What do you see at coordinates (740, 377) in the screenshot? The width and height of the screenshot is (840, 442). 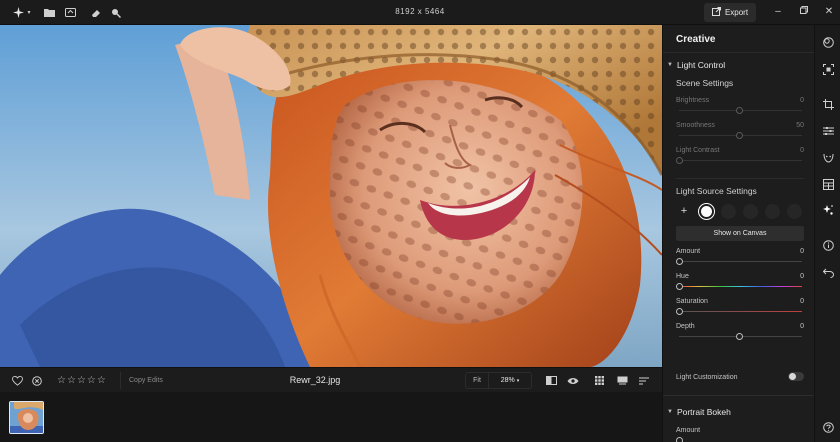 I see `light-customization-row: Light Customization` at bounding box center [740, 377].